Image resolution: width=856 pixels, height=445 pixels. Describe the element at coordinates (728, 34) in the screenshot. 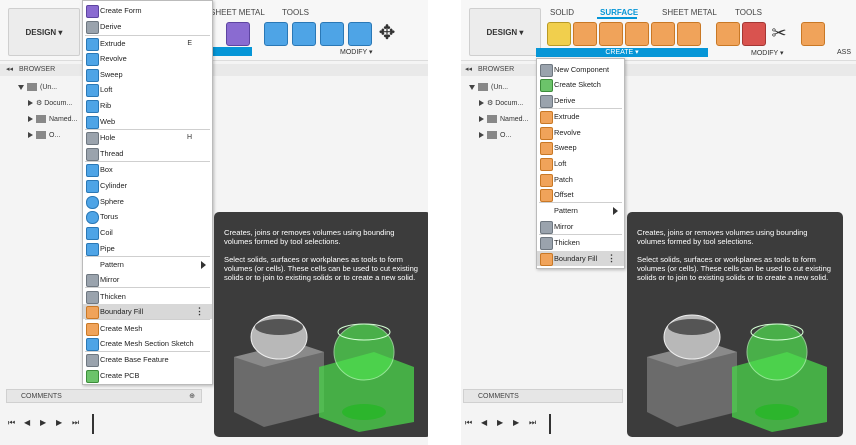

I see `split-body-icon` at that location.